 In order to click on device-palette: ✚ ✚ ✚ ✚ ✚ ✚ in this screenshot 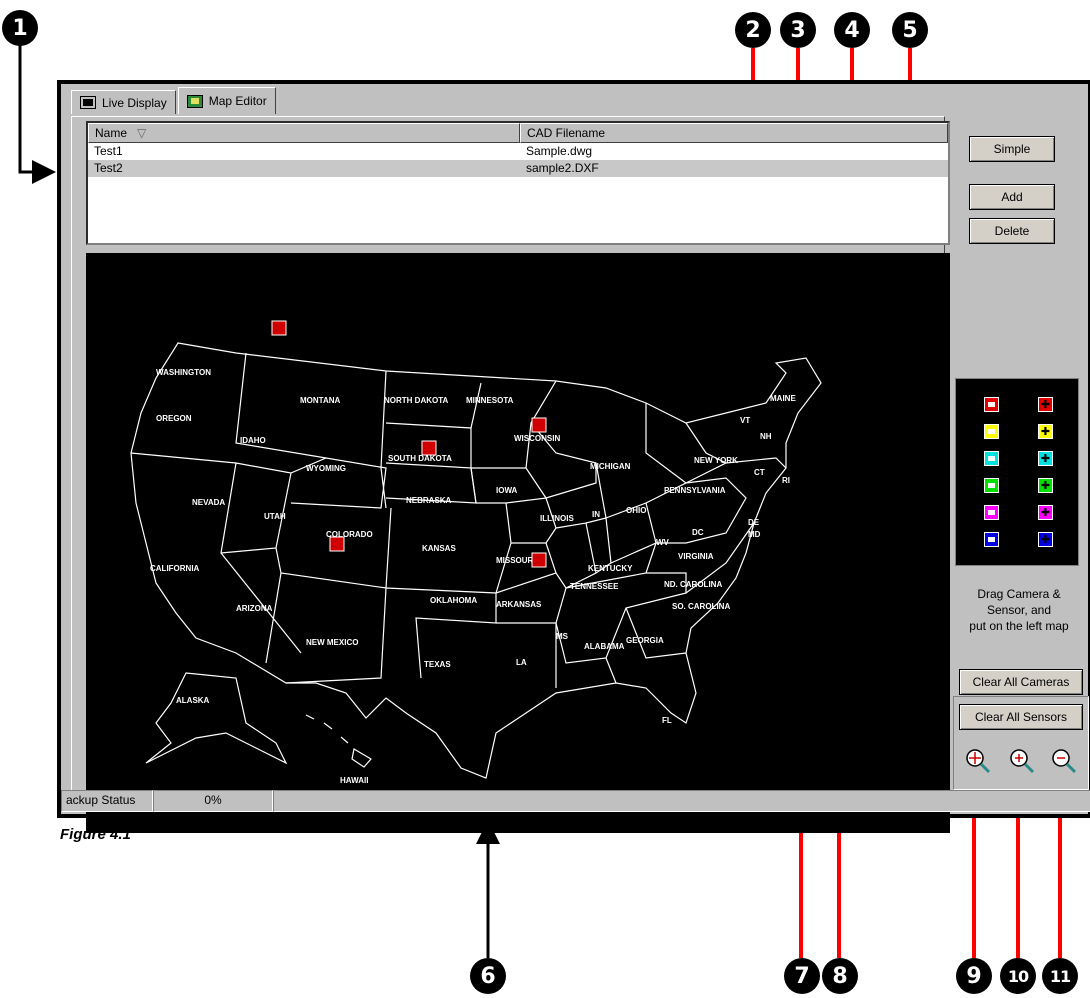, I will do `click(1017, 472)`.